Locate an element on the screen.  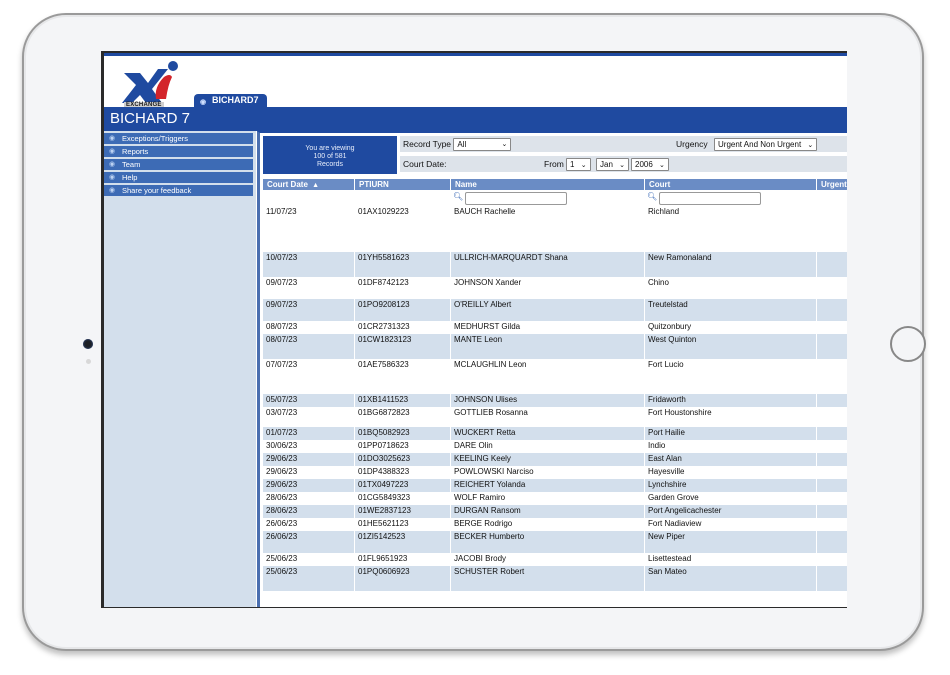
court-date-cell: 03/07/23 is located at coordinates (282, 412).